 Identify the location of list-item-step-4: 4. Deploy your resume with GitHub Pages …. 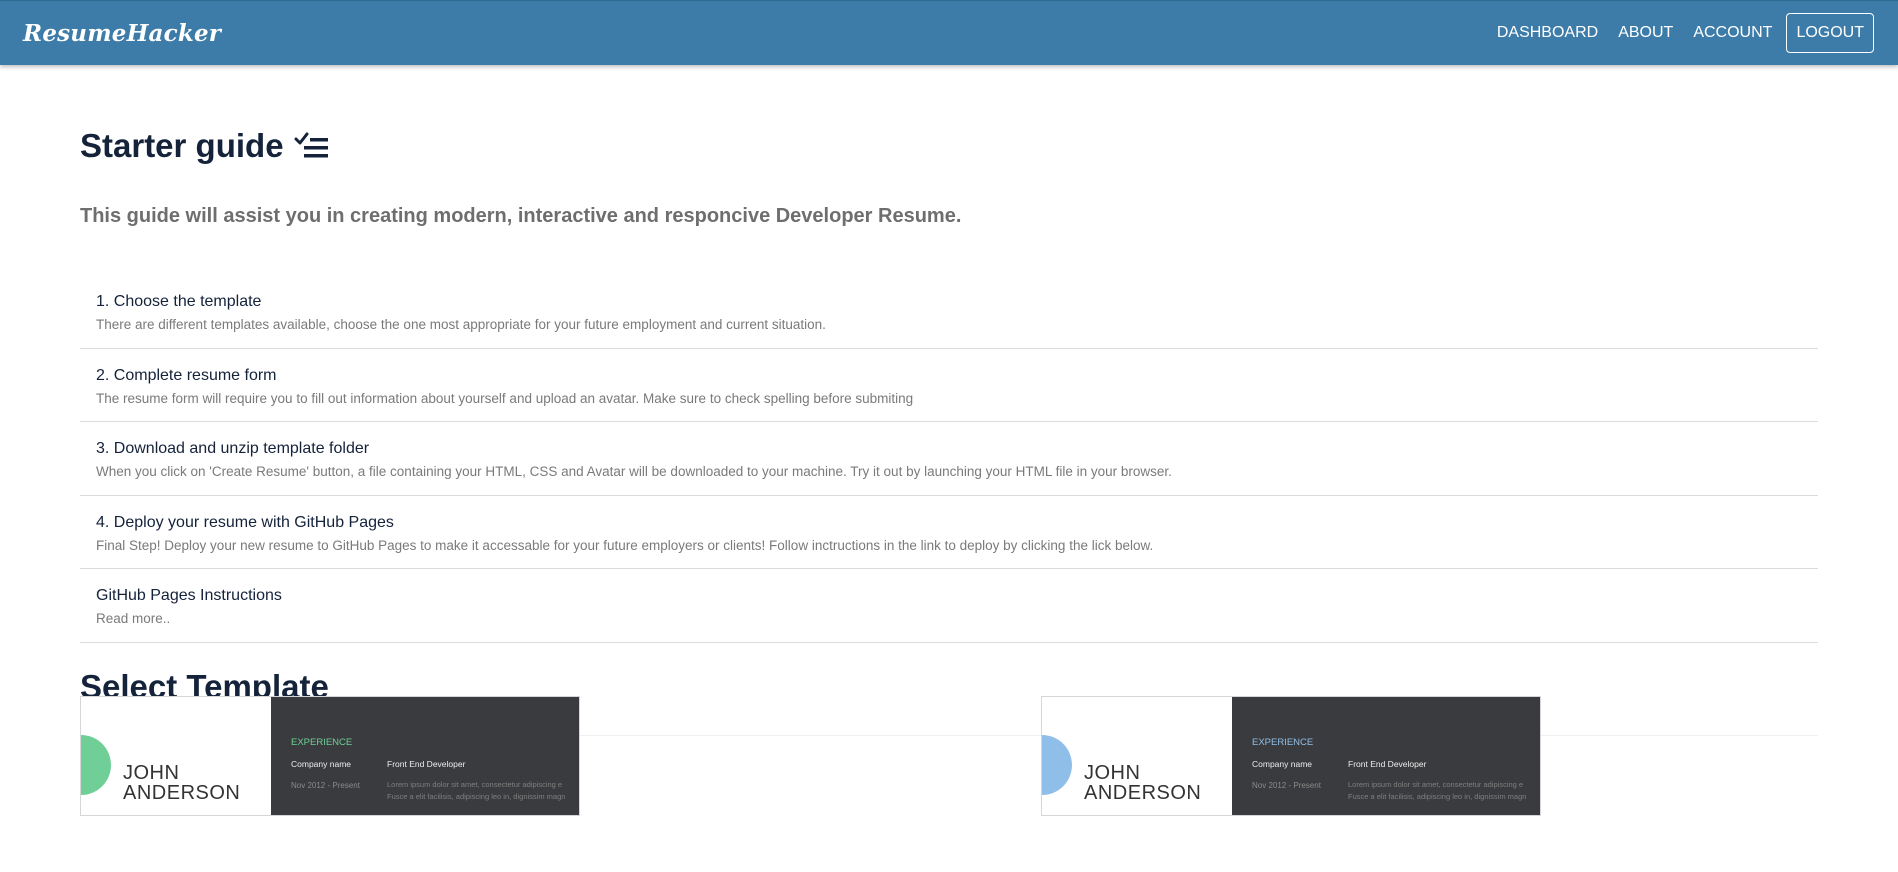
(949, 532).